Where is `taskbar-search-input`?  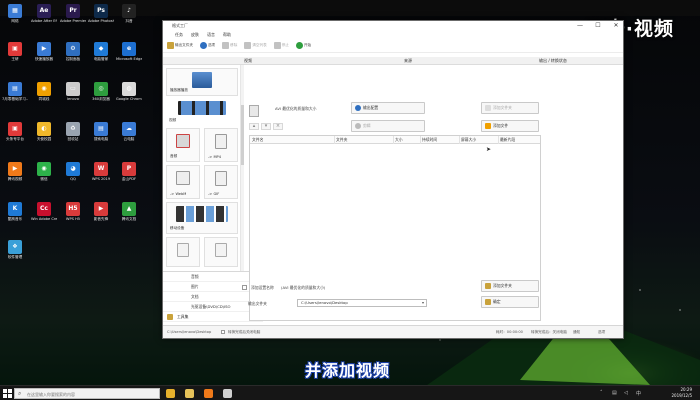 taskbar-search-input is located at coordinates (91, 394).